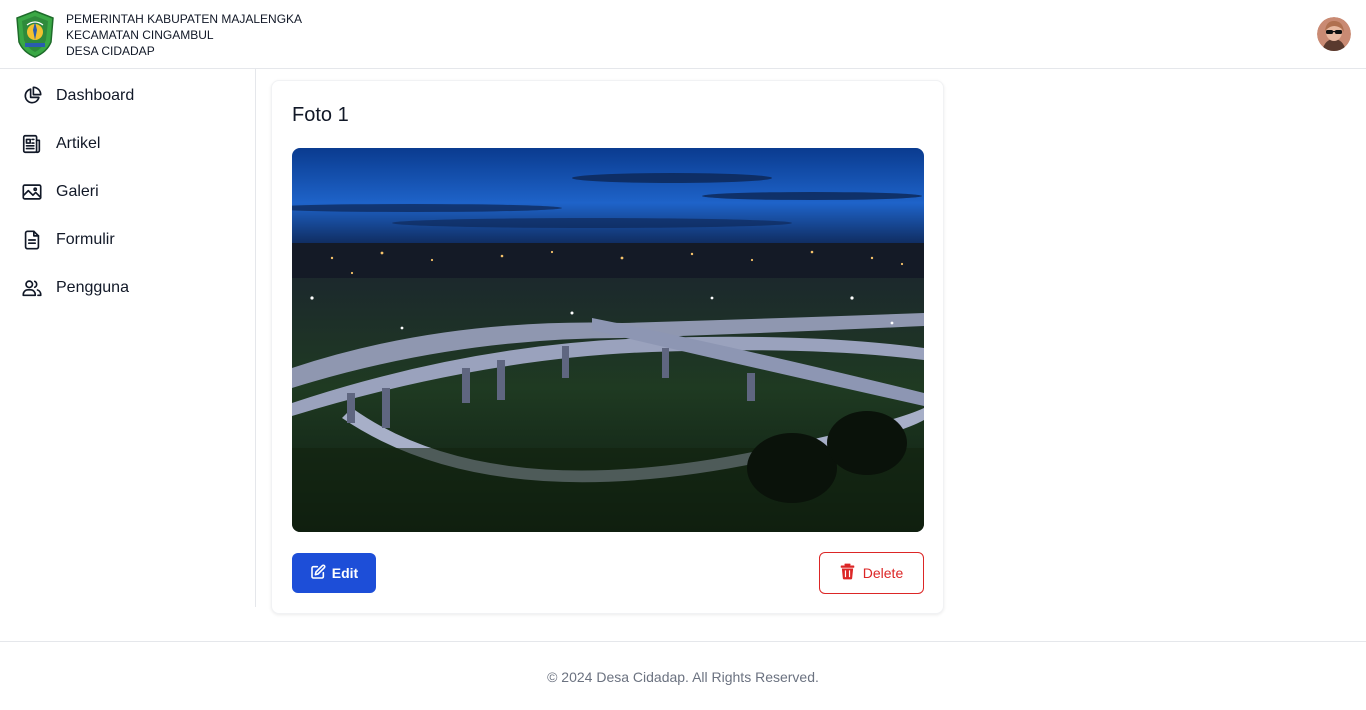  What do you see at coordinates (110, 51) in the screenshot?
I see `gov-line-village: DESA CIDADAP` at bounding box center [110, 51].